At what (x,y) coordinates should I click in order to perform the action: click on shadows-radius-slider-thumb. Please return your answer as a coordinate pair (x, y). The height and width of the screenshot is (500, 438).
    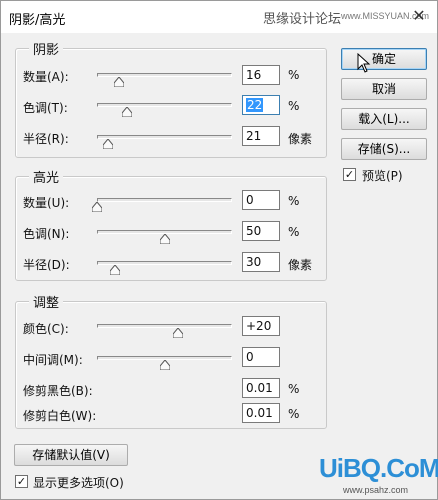
    Looking at the image, I should click on (107, 144).